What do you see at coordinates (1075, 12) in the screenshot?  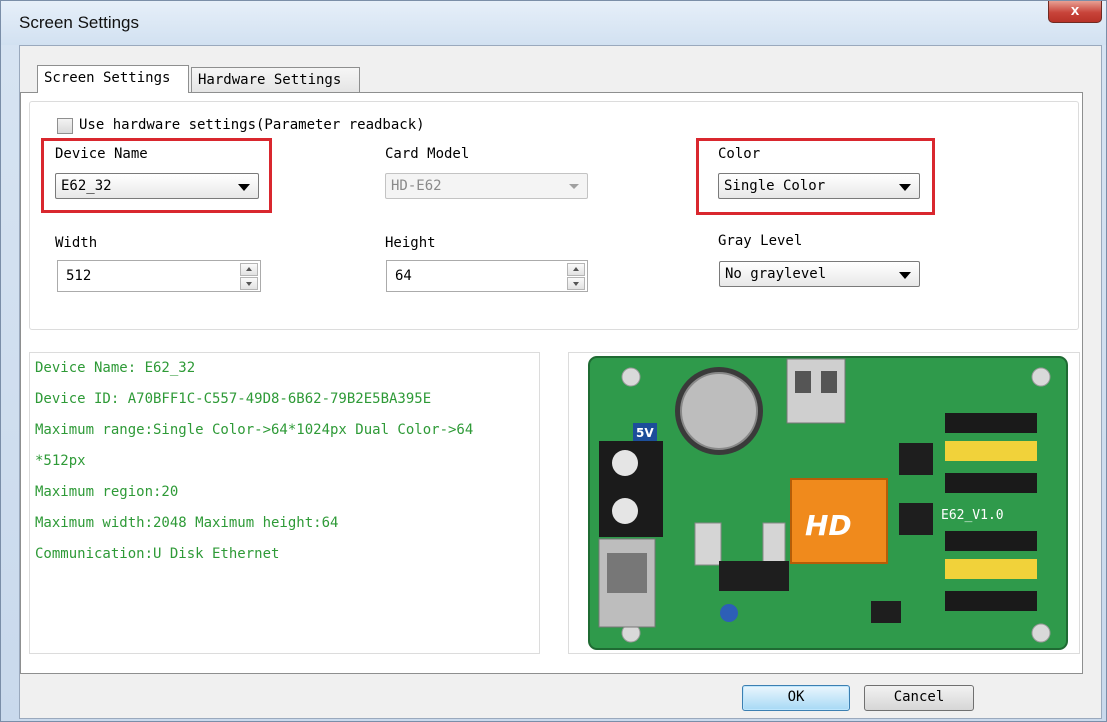 I see `close-button: x` at bounding box center [1075, 12].